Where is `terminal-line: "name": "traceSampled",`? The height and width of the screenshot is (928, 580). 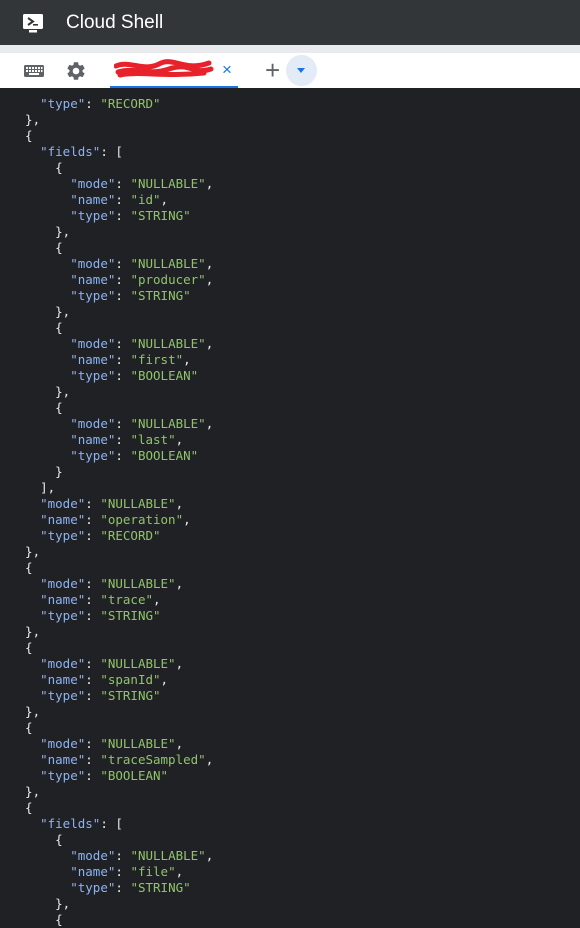 terminal-line: "name": "traceSampled", is located at coordinates (127, 759).